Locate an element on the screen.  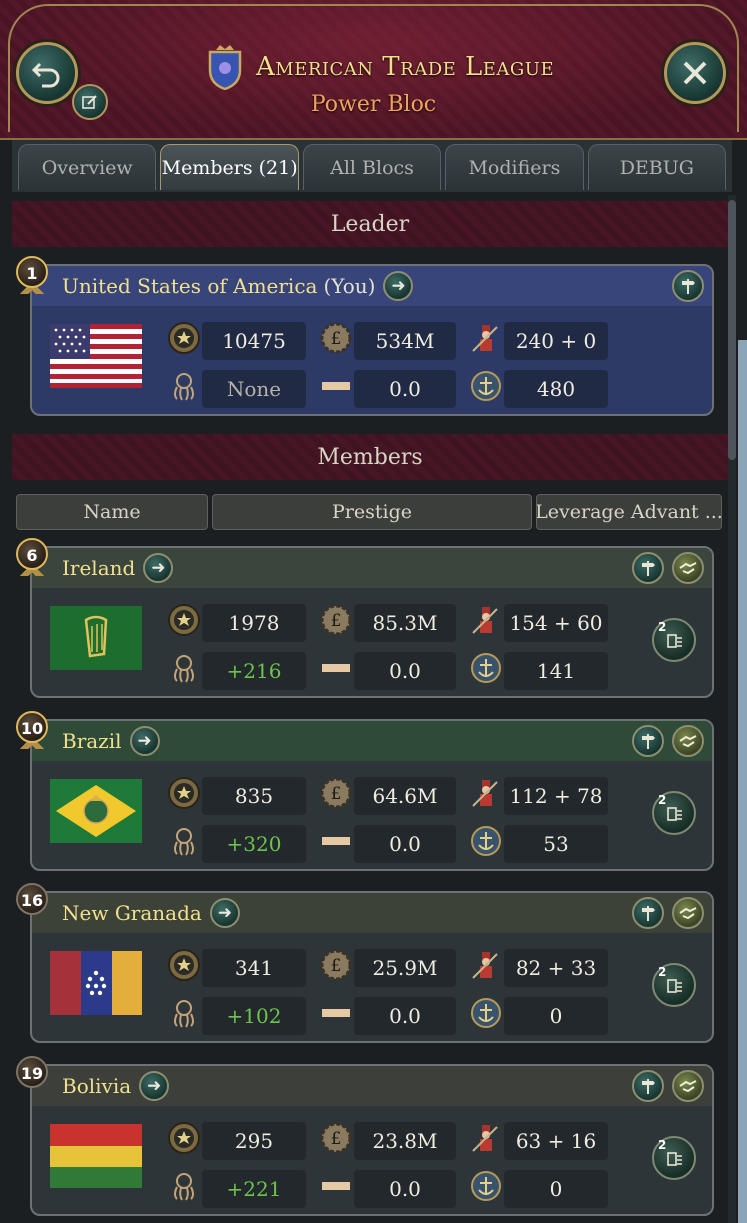
country-name: United States of America is located at coordinates (189, 286).